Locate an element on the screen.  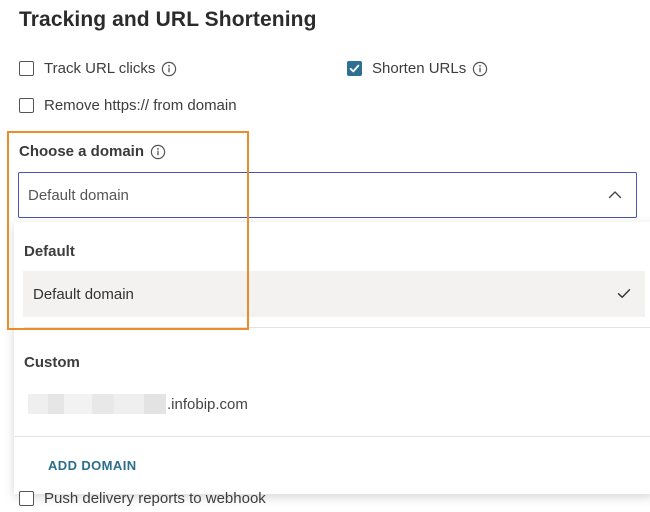
remove-https-label: Remove https:// from domain is located at coordinates (140, 105).